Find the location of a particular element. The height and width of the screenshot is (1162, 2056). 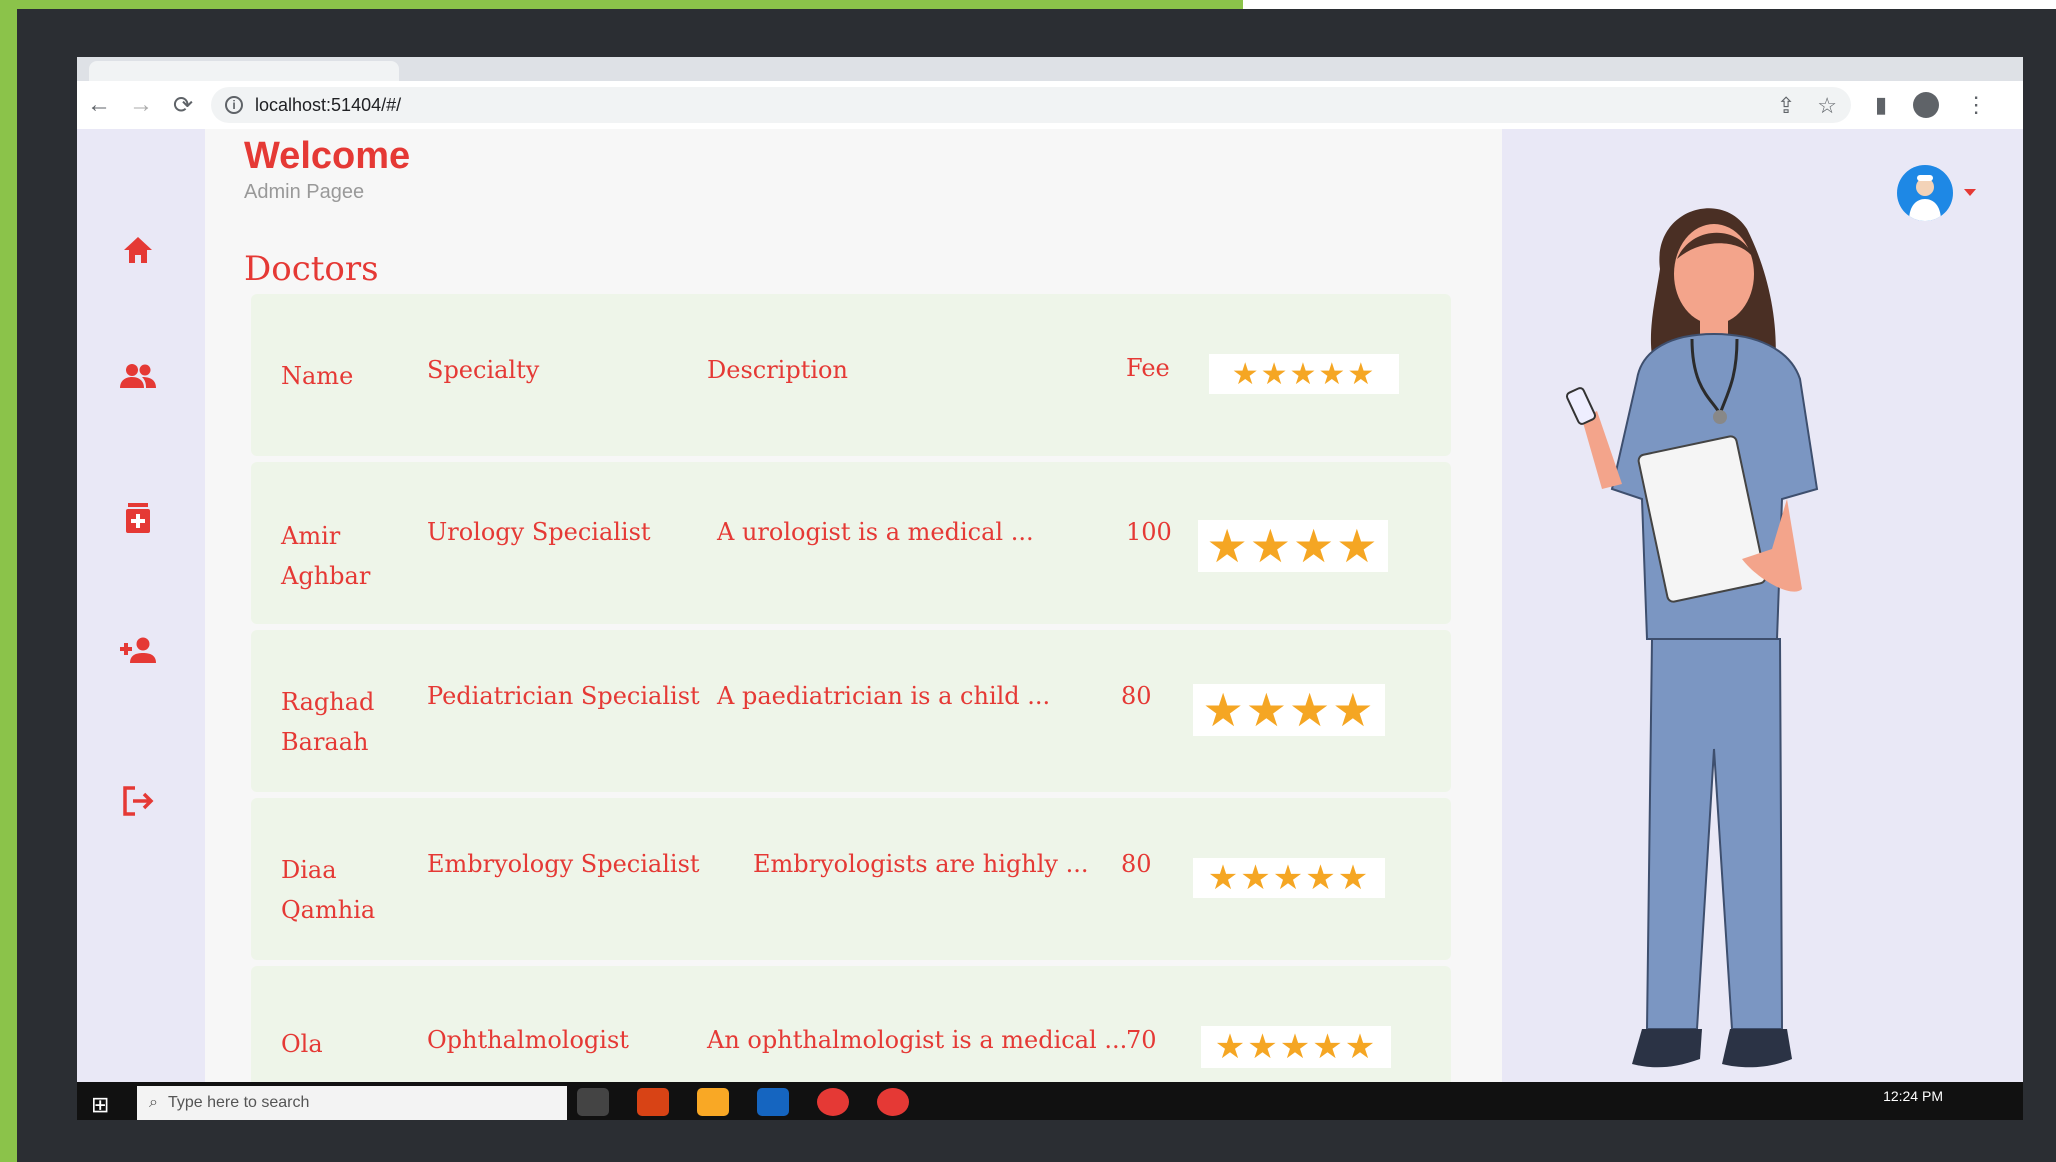

info-icon: i is located at coordinates (234, 105).